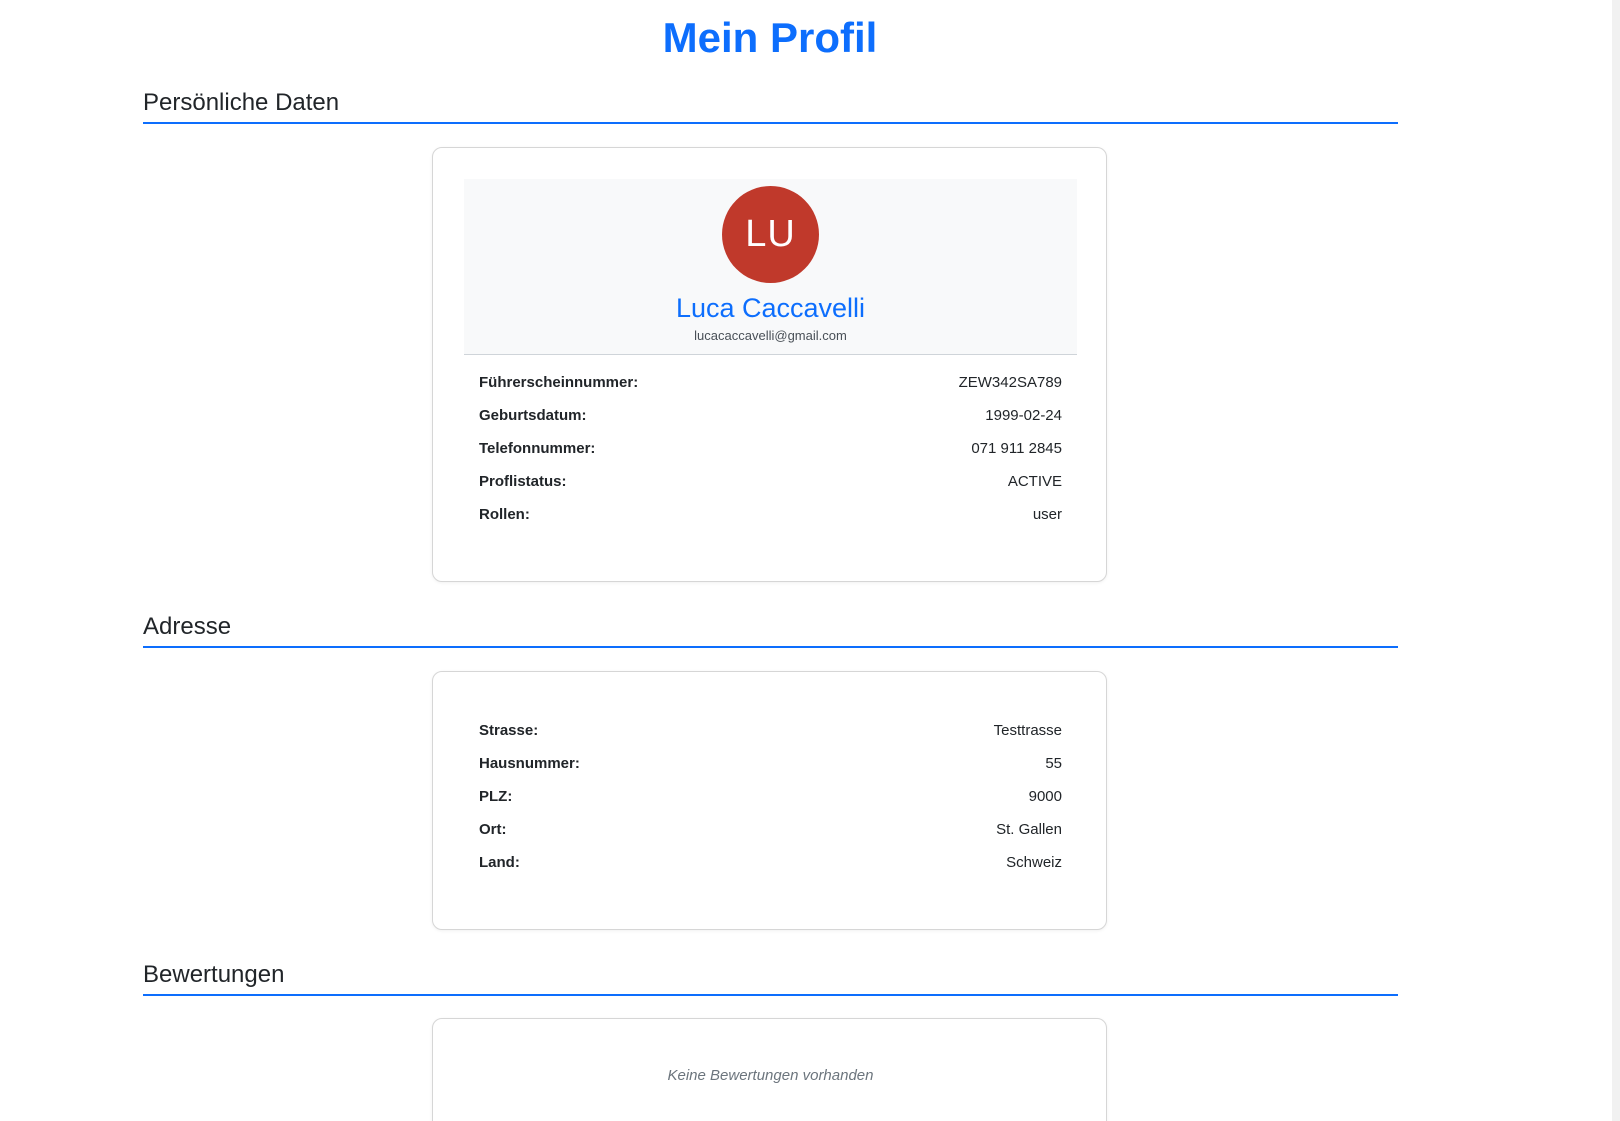 The image size is (1620, 1121). What do you see at coordinates (770, 106) in the screenshot?
I see `section-heading-personal: Persönliche Daten` at bounding box center [770, 106].